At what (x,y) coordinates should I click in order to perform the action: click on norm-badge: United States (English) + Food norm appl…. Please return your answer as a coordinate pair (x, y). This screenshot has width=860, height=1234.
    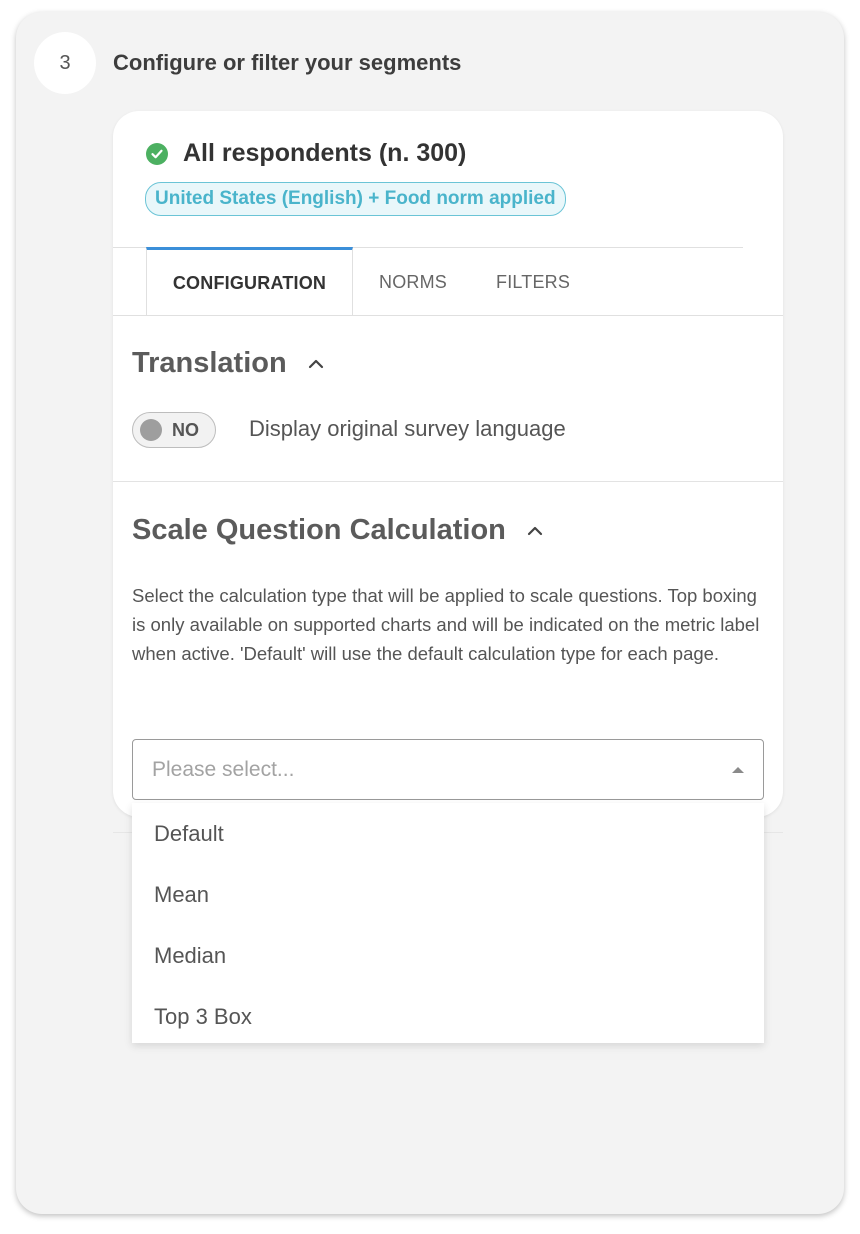
    Looking at the image, I should click on (355, 199).